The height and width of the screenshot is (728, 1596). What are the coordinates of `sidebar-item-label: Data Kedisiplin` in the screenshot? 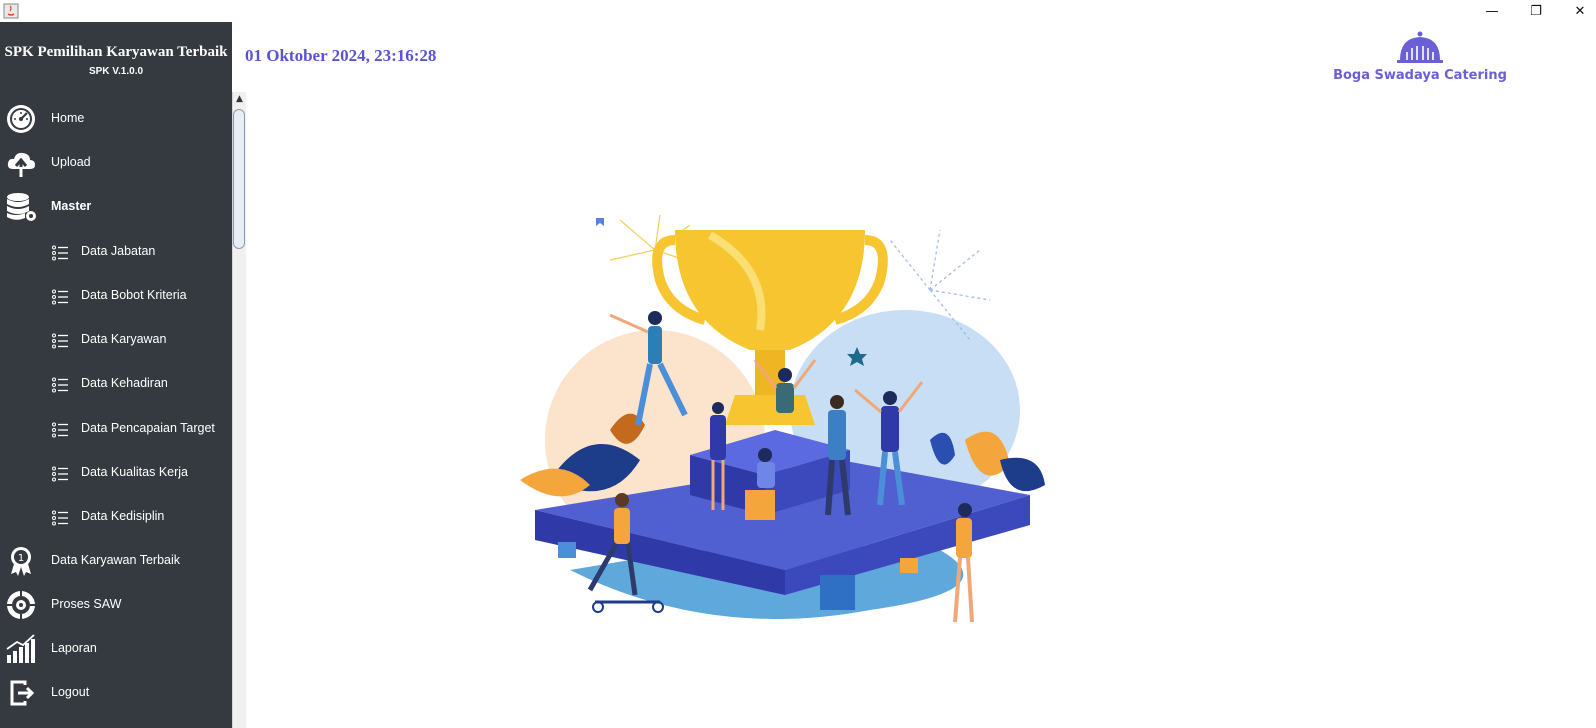 It's located at (123, 516).